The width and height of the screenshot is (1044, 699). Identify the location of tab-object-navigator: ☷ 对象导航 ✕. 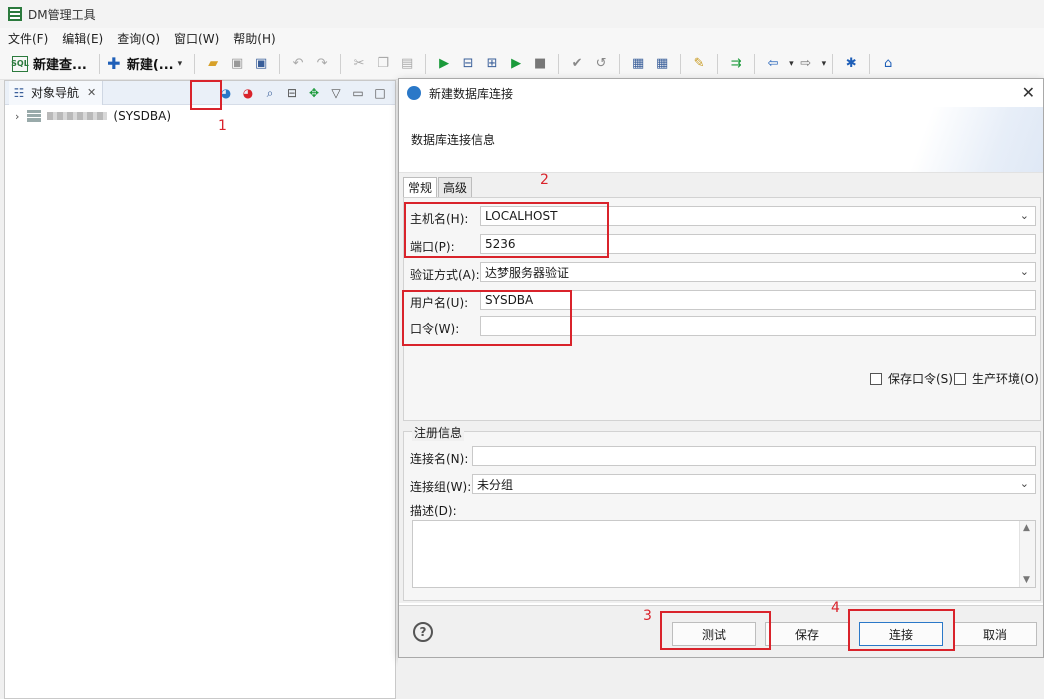
(56, 92).